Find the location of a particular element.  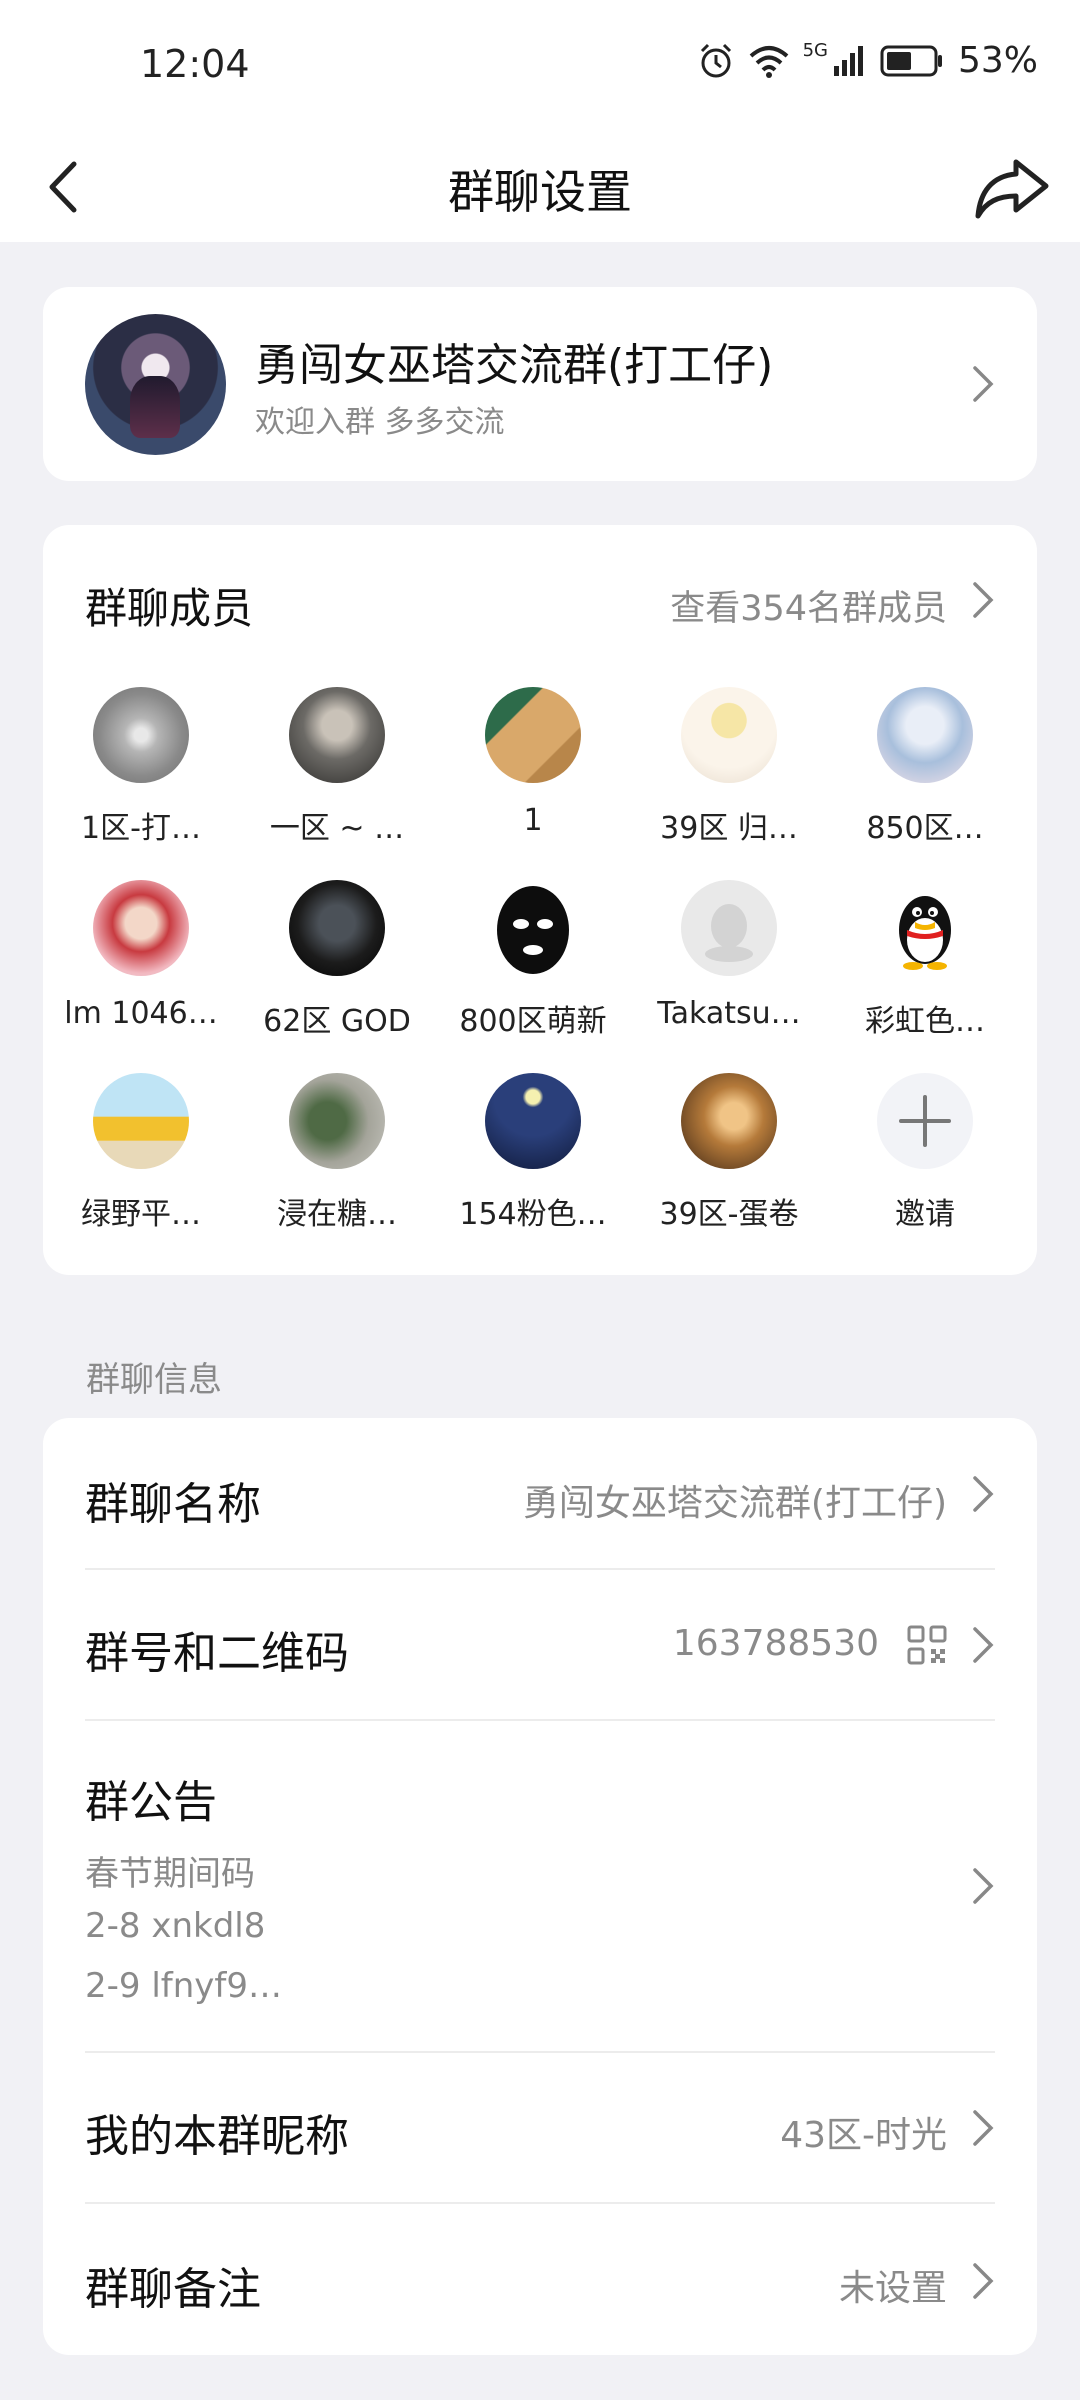

group-name-row: 群聊名称 勇闯女巫塔交流群(打工仔) is located at coordinates (540, 1493).